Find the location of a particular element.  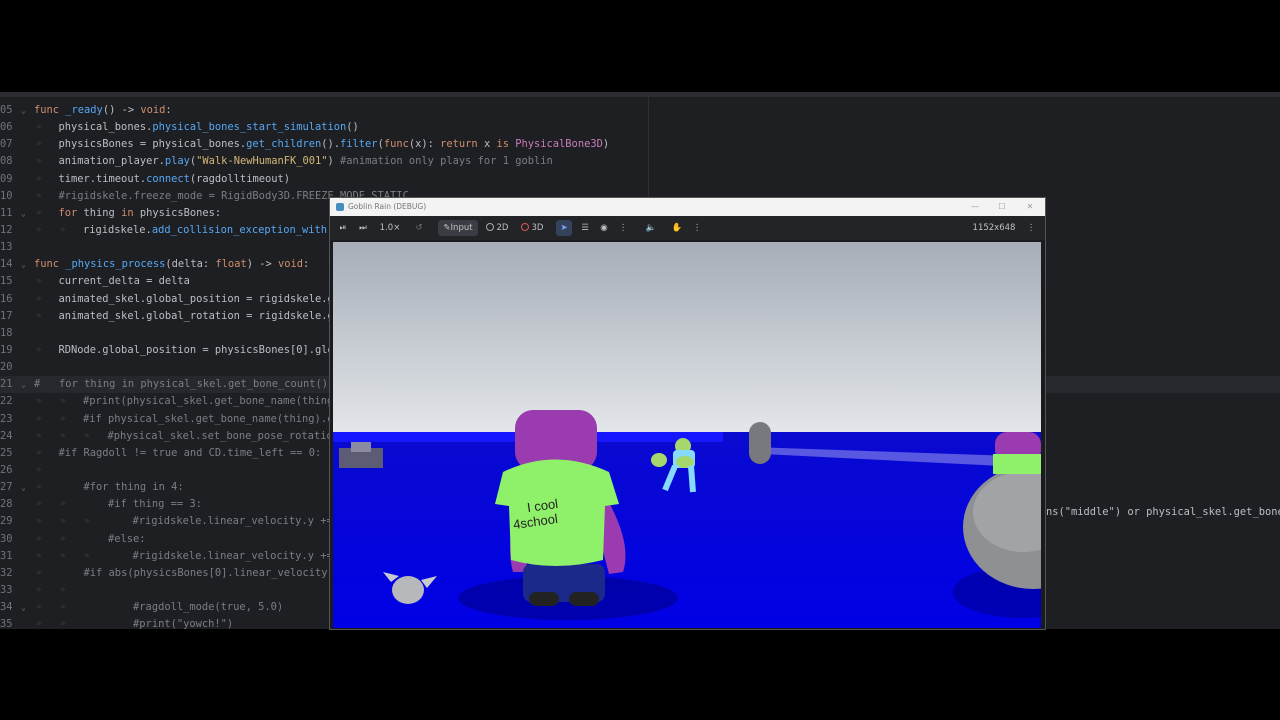

more-options-icon: ⋮ is located at coordinates (623, 228).